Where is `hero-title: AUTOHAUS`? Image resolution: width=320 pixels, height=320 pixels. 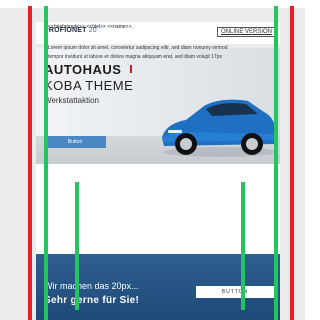 hero-title: AUTOHAUS is located at coordinates (83, 69).